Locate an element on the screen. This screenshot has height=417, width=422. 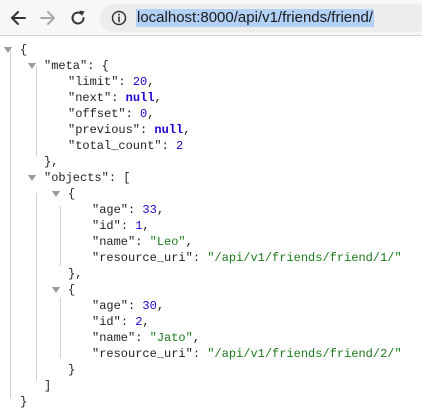
json-number: 20 is located at coordinates (140, 82).